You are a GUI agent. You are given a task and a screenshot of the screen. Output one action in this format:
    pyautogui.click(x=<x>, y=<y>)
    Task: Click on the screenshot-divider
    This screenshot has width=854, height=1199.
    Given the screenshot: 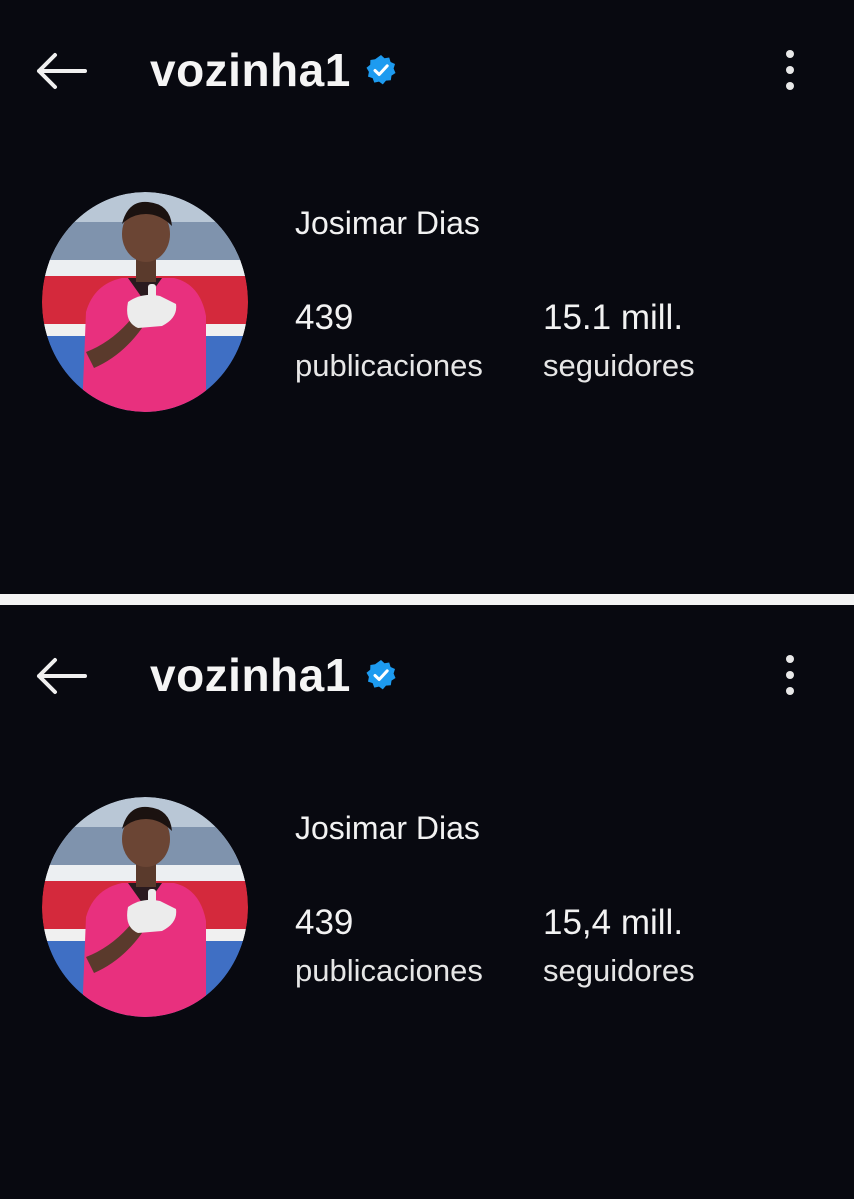 What is the action you would take?
    pyautogui.click(x=427, y=599)
    